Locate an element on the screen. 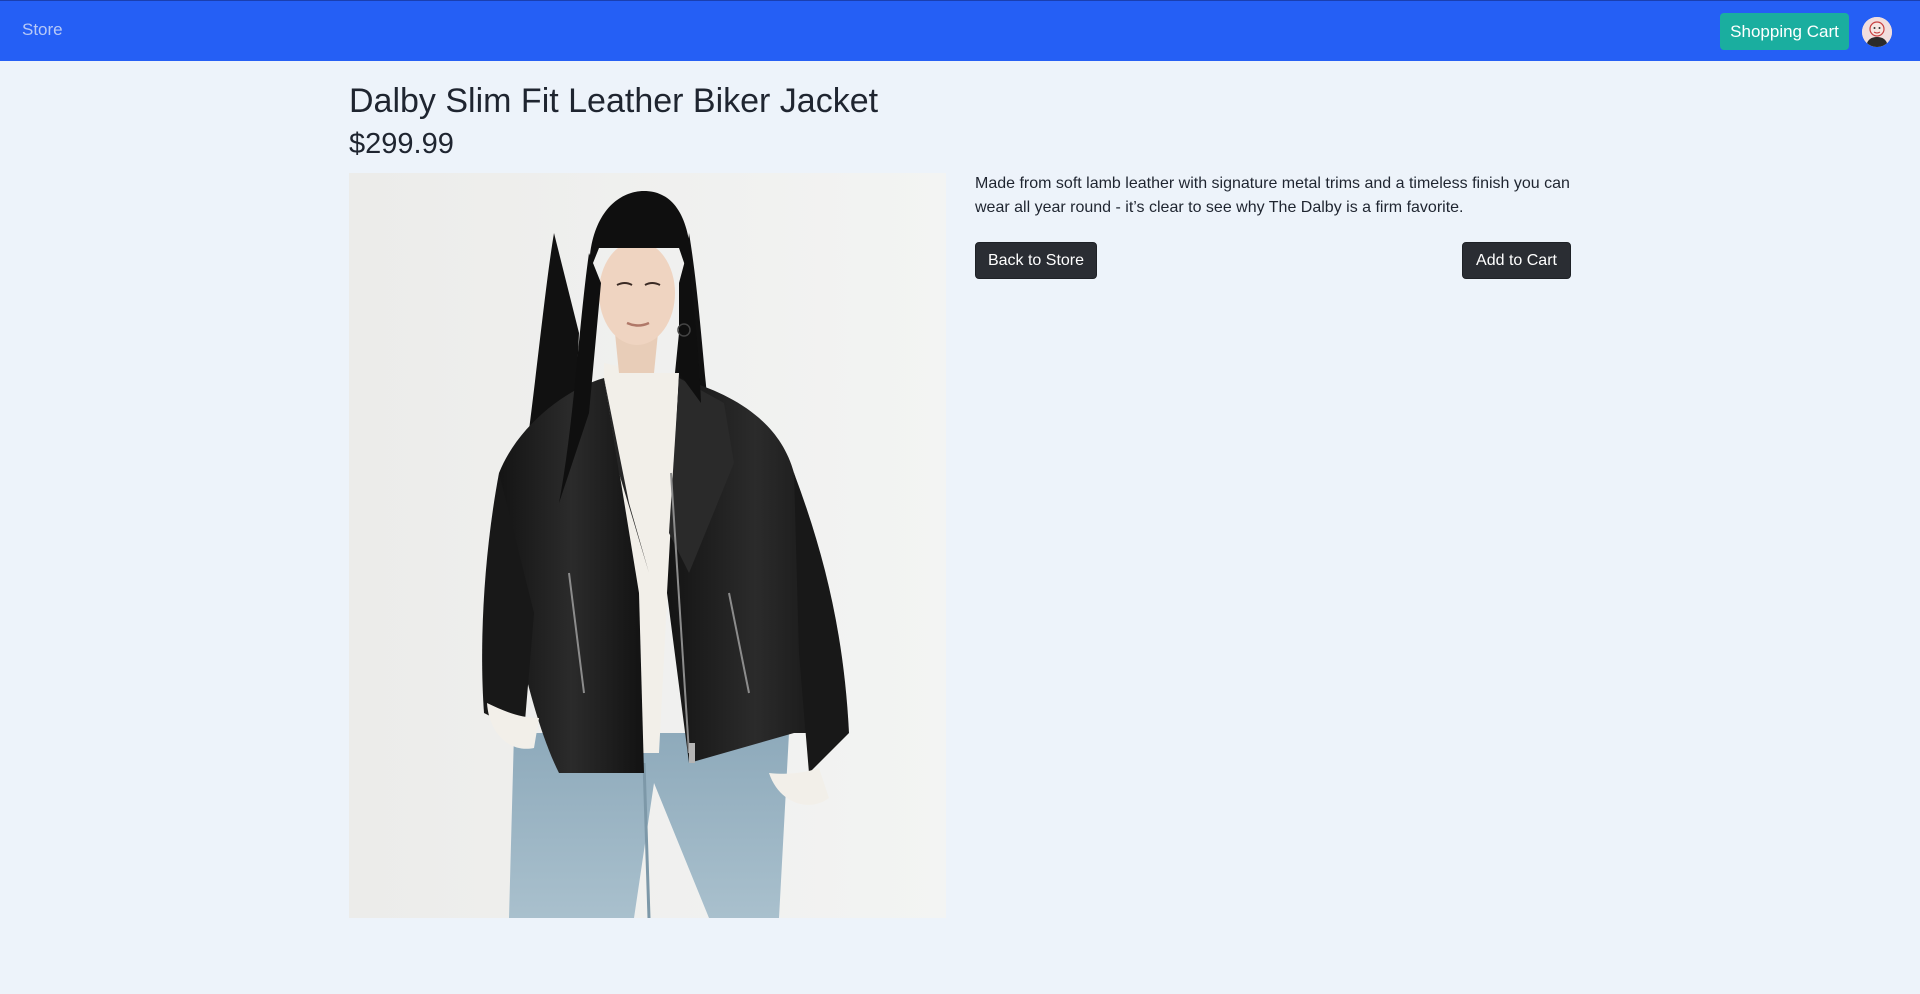 The width and height of the screenshot is (1920, 994). top-navbar: Store Shopping Cart is located at coordinates (960, 30).